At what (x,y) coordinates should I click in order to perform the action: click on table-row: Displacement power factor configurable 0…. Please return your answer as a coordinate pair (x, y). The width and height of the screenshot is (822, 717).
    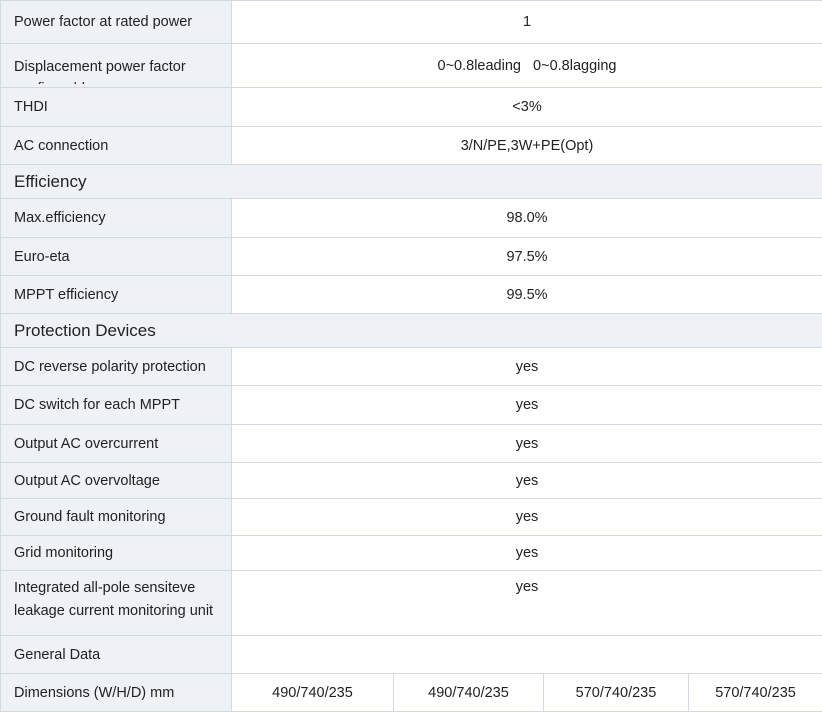
    Looking at the image, I should click on (411, 65).